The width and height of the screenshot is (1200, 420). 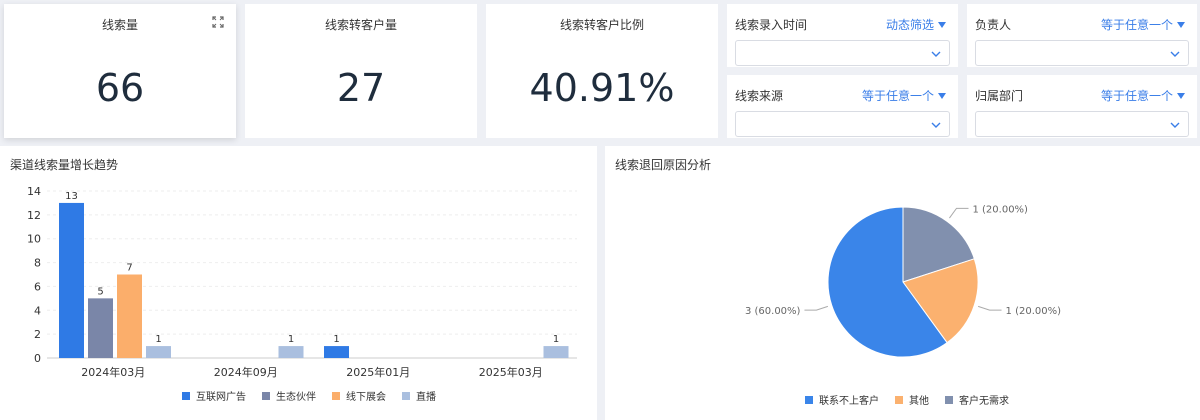 I want to click on legend-item: 其他, so click(x=912, y=400).